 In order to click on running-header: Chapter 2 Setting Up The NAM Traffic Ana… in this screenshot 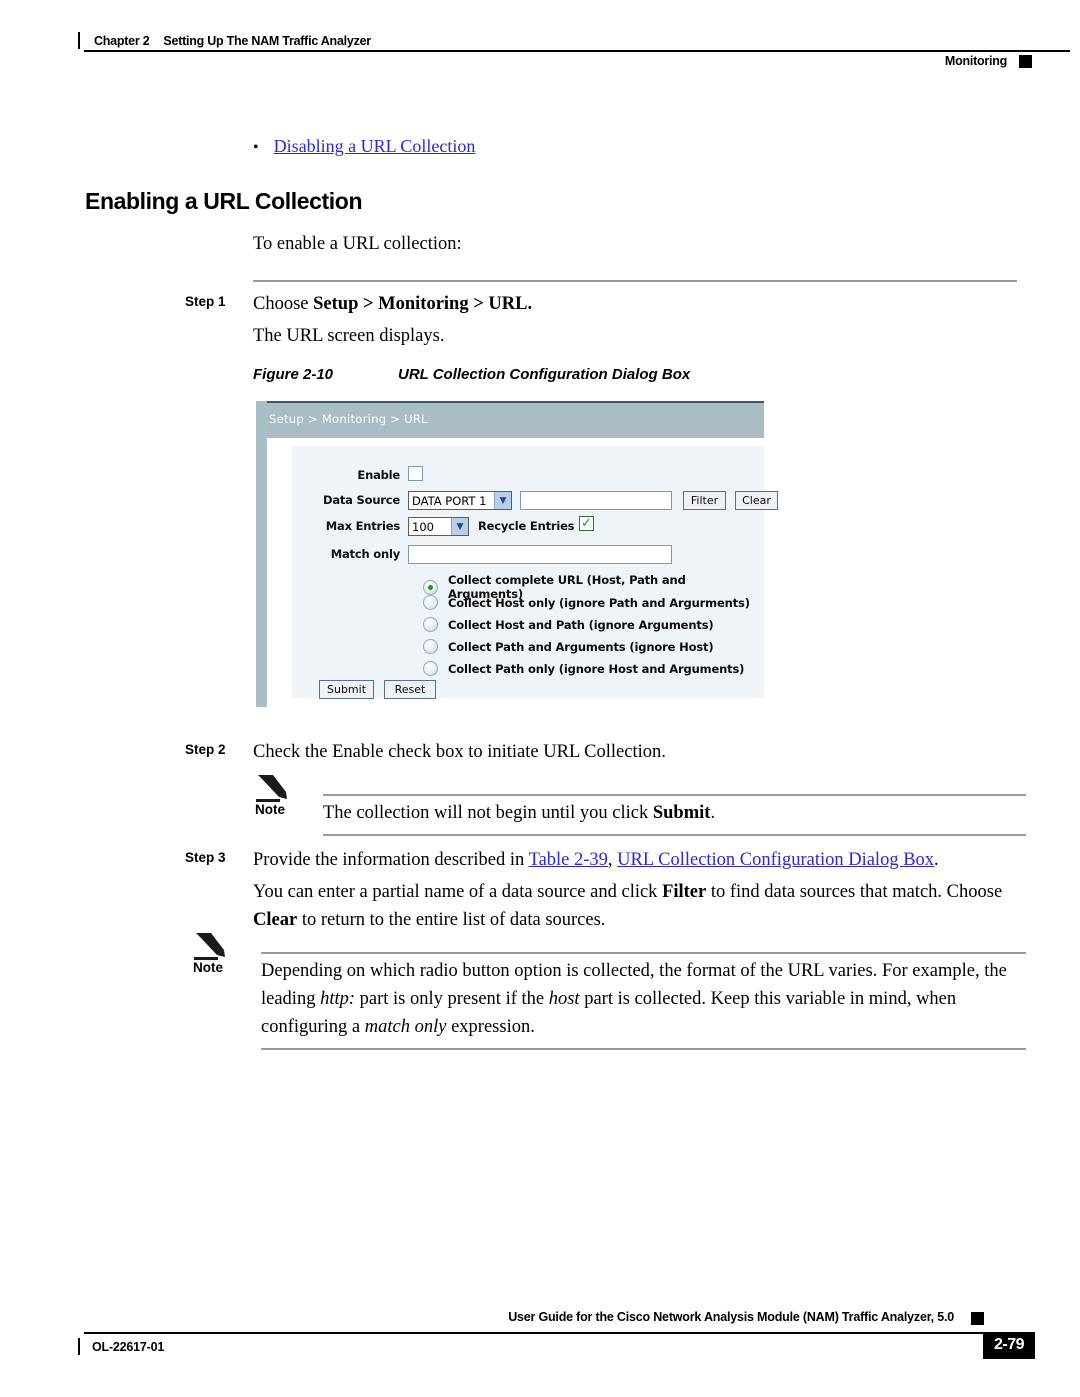, I will do `click(574, 56)`.